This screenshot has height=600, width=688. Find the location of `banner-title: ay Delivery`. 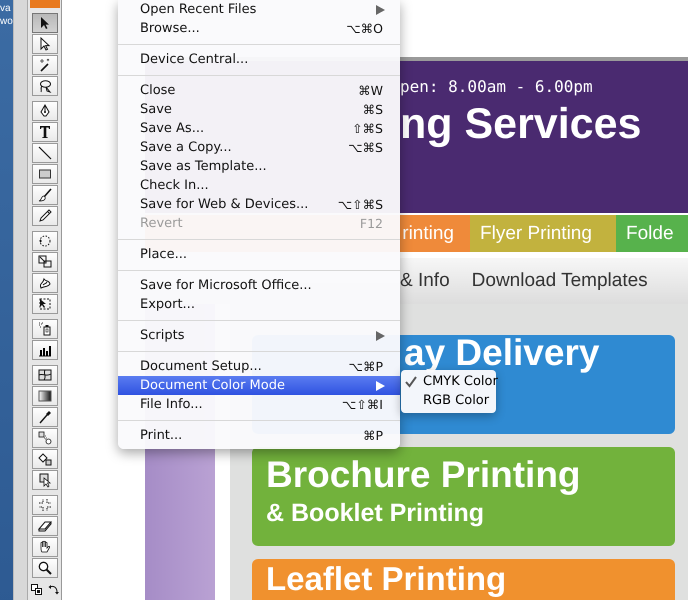

banner-title: ay Delivery is located at coordinates (502, 353).